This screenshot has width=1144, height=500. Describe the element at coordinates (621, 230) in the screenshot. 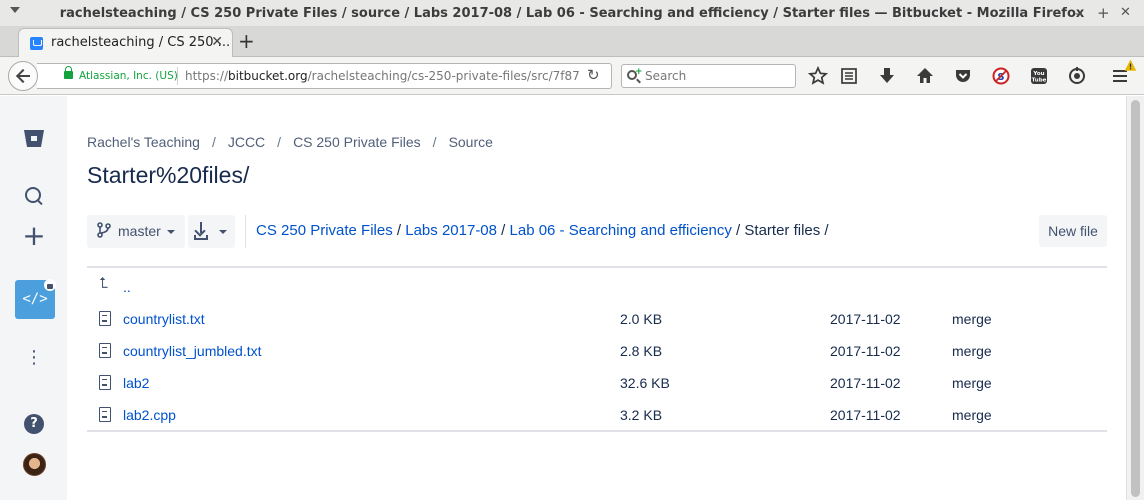

I see `path-link-lab06: Lab 06 - Searching and efficiency` at that location.